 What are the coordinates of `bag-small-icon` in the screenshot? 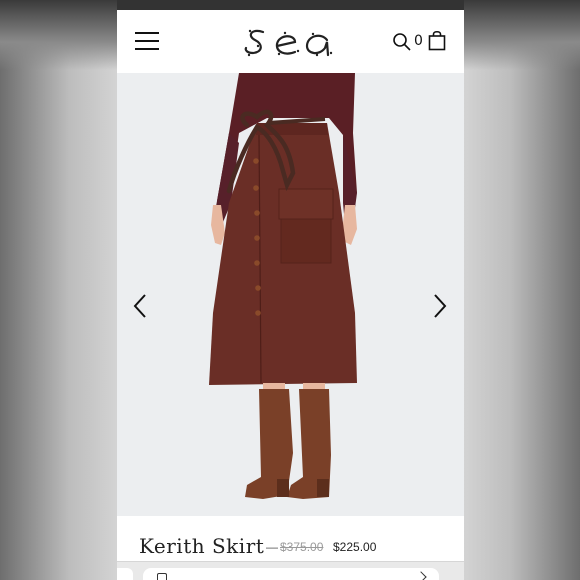 It's located at (162, 576).